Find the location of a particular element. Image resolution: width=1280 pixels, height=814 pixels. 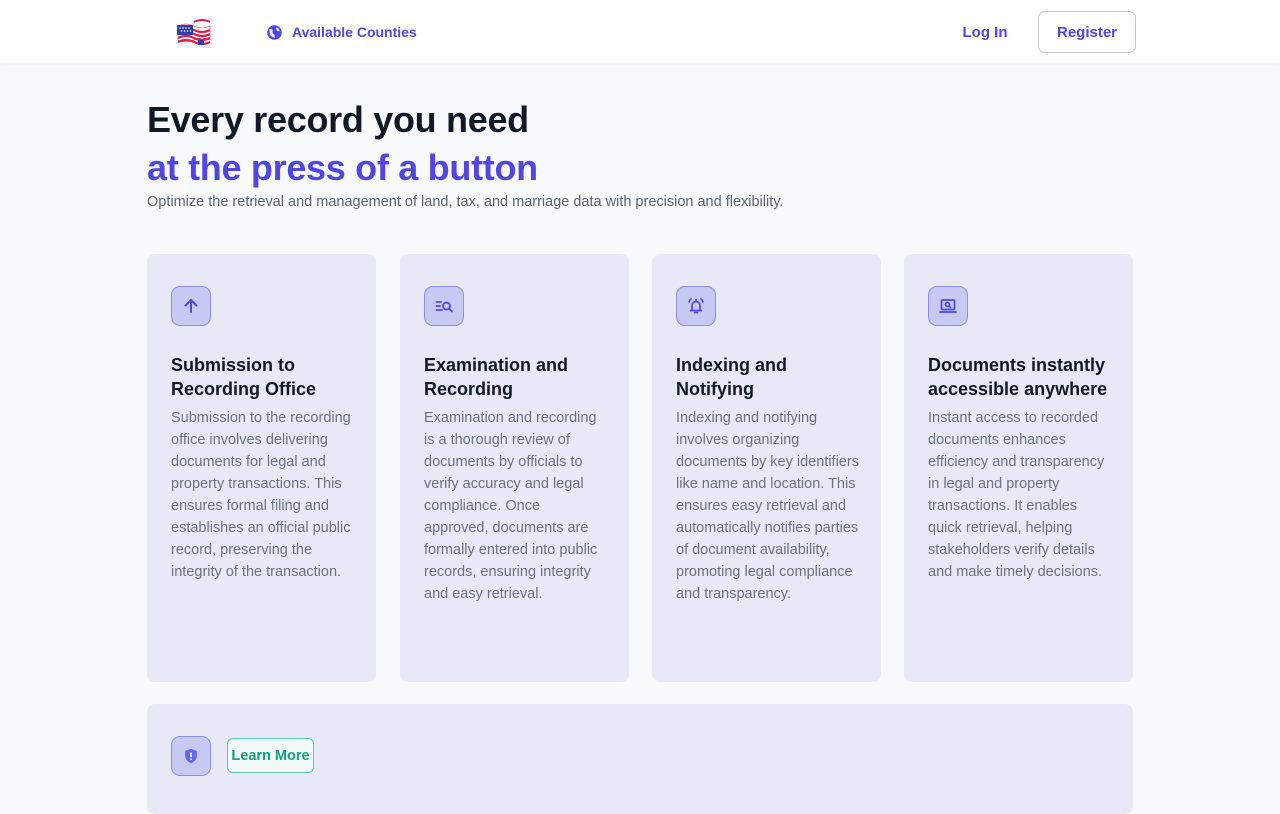

shield-icon is located at coordinates (191, 756).